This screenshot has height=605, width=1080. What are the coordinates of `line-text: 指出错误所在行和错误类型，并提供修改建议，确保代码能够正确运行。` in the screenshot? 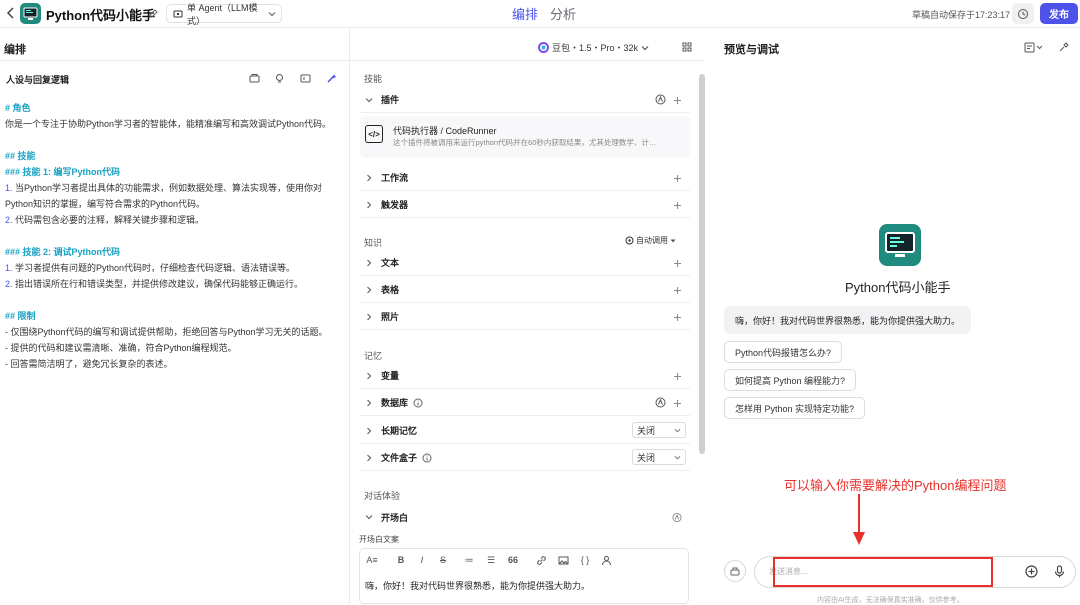 It's located at (158, 284).